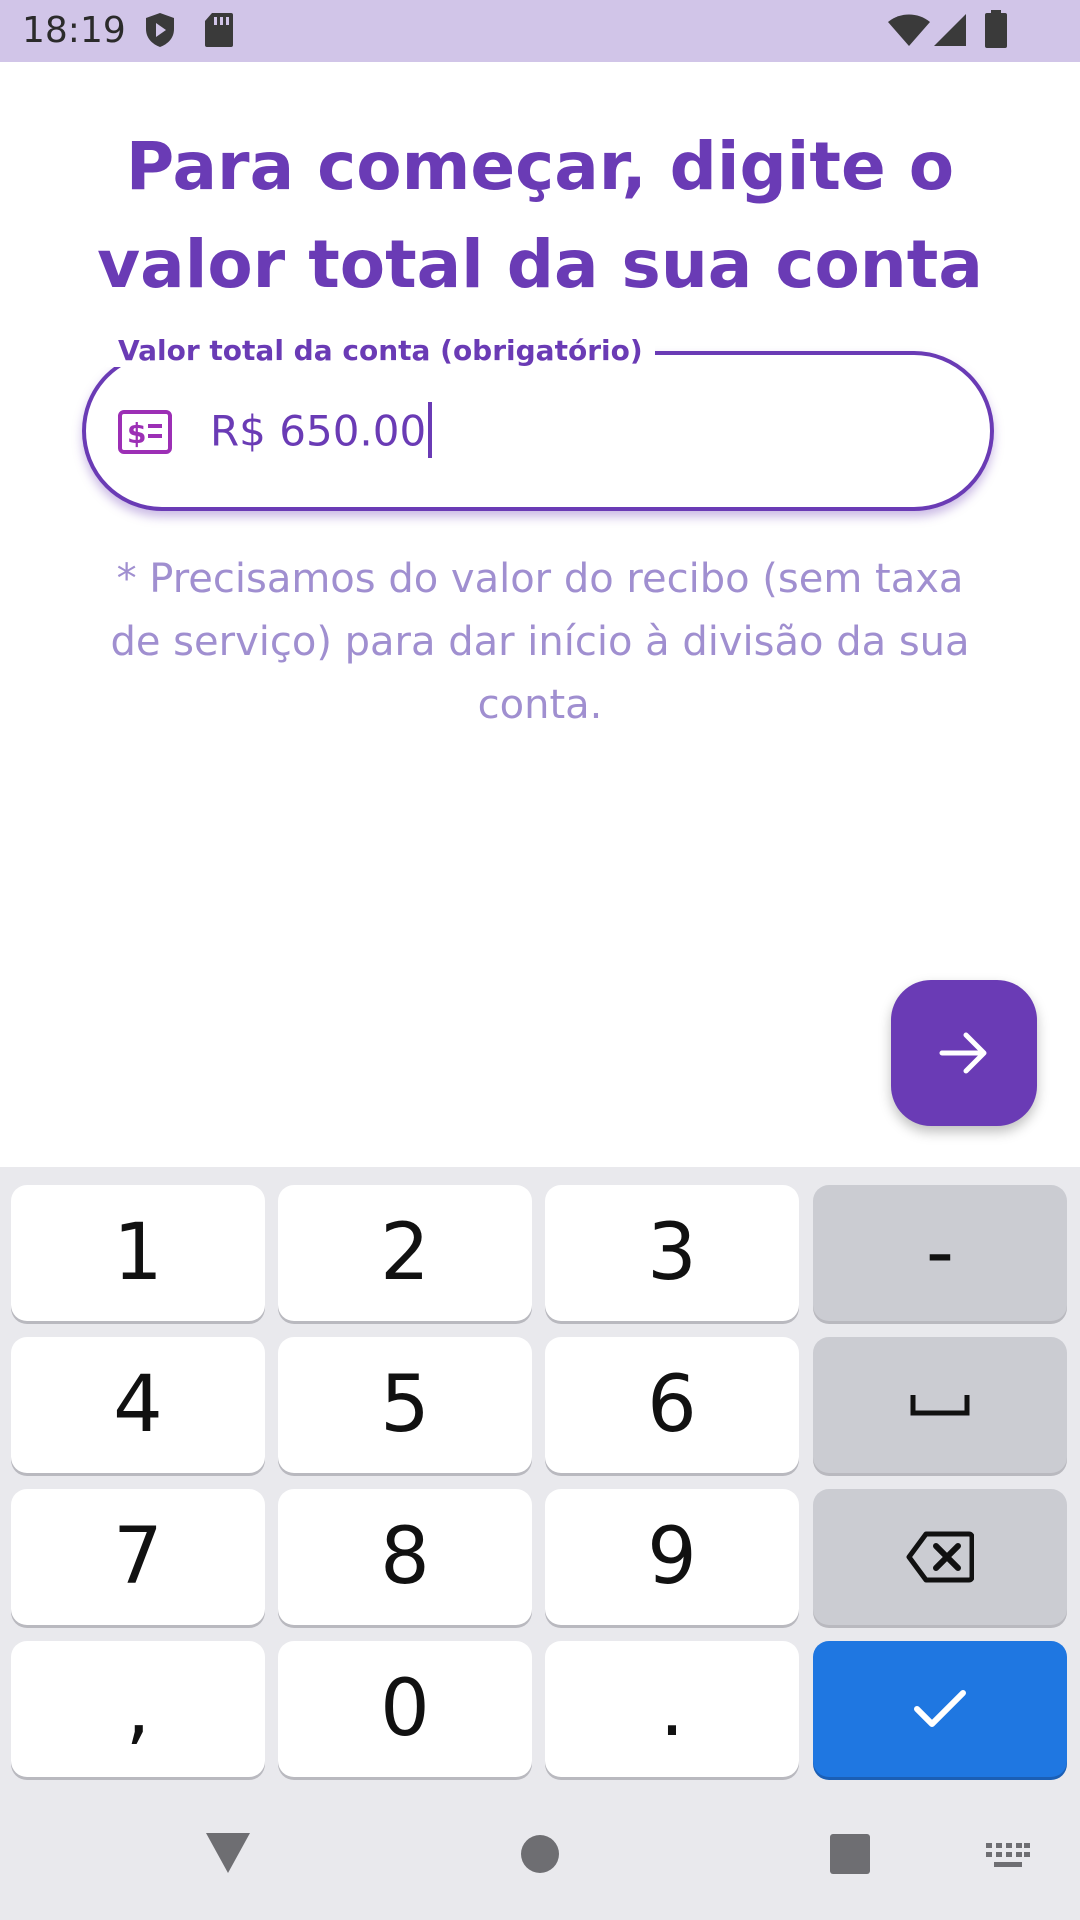 This screenshot has height=1920, width=1080. I want to click on arrow-right-icon, so click(963, 1053).